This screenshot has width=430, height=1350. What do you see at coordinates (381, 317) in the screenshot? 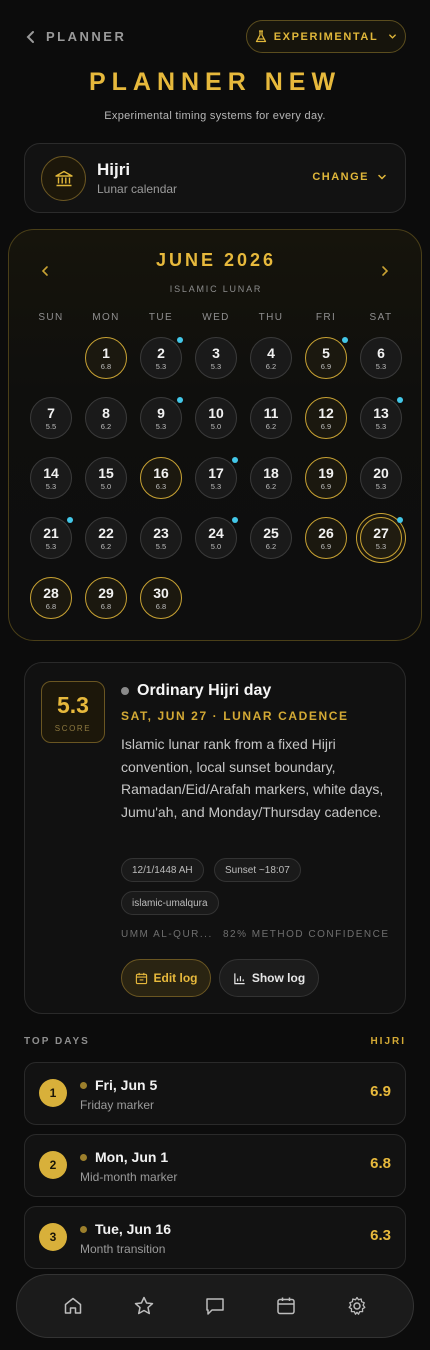
I see `weekday-header: SAT` at bounding box center [381, 317].